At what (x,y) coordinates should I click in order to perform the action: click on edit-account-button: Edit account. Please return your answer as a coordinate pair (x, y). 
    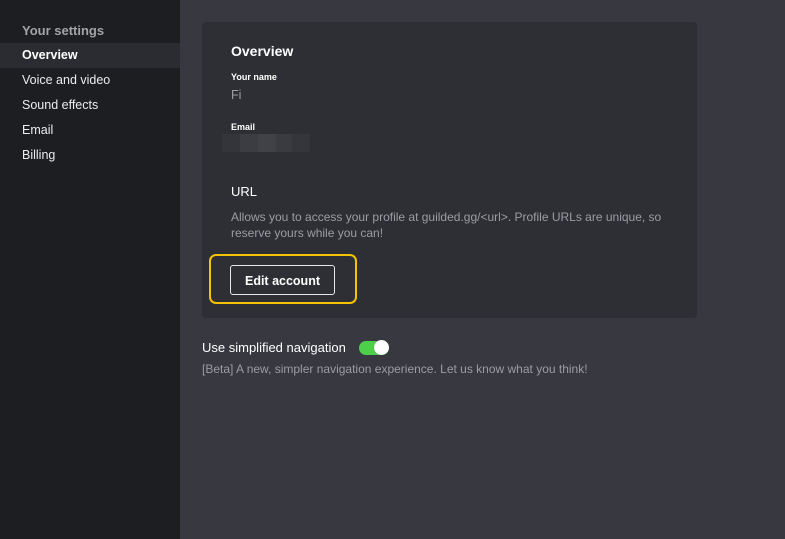
    Looking at the image, I should click on (282, 280).